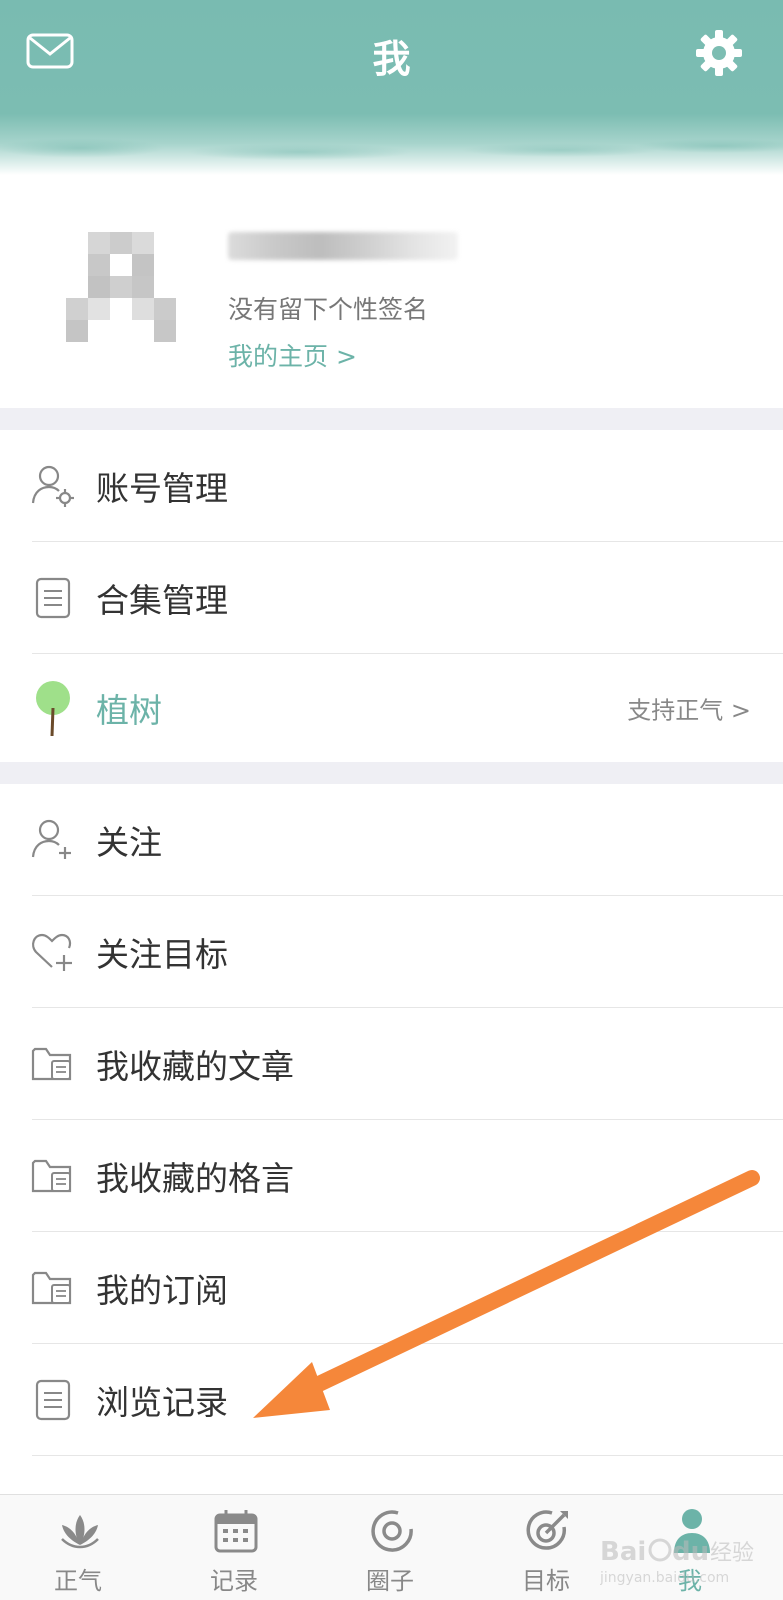  I want to click on support-link: 支持正气 >, so click(689, 708).